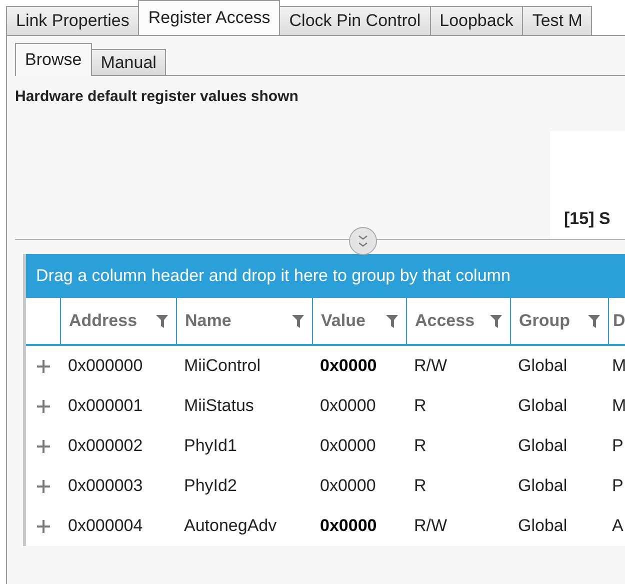  I want to click on column-header: Address, so click(103, 321).